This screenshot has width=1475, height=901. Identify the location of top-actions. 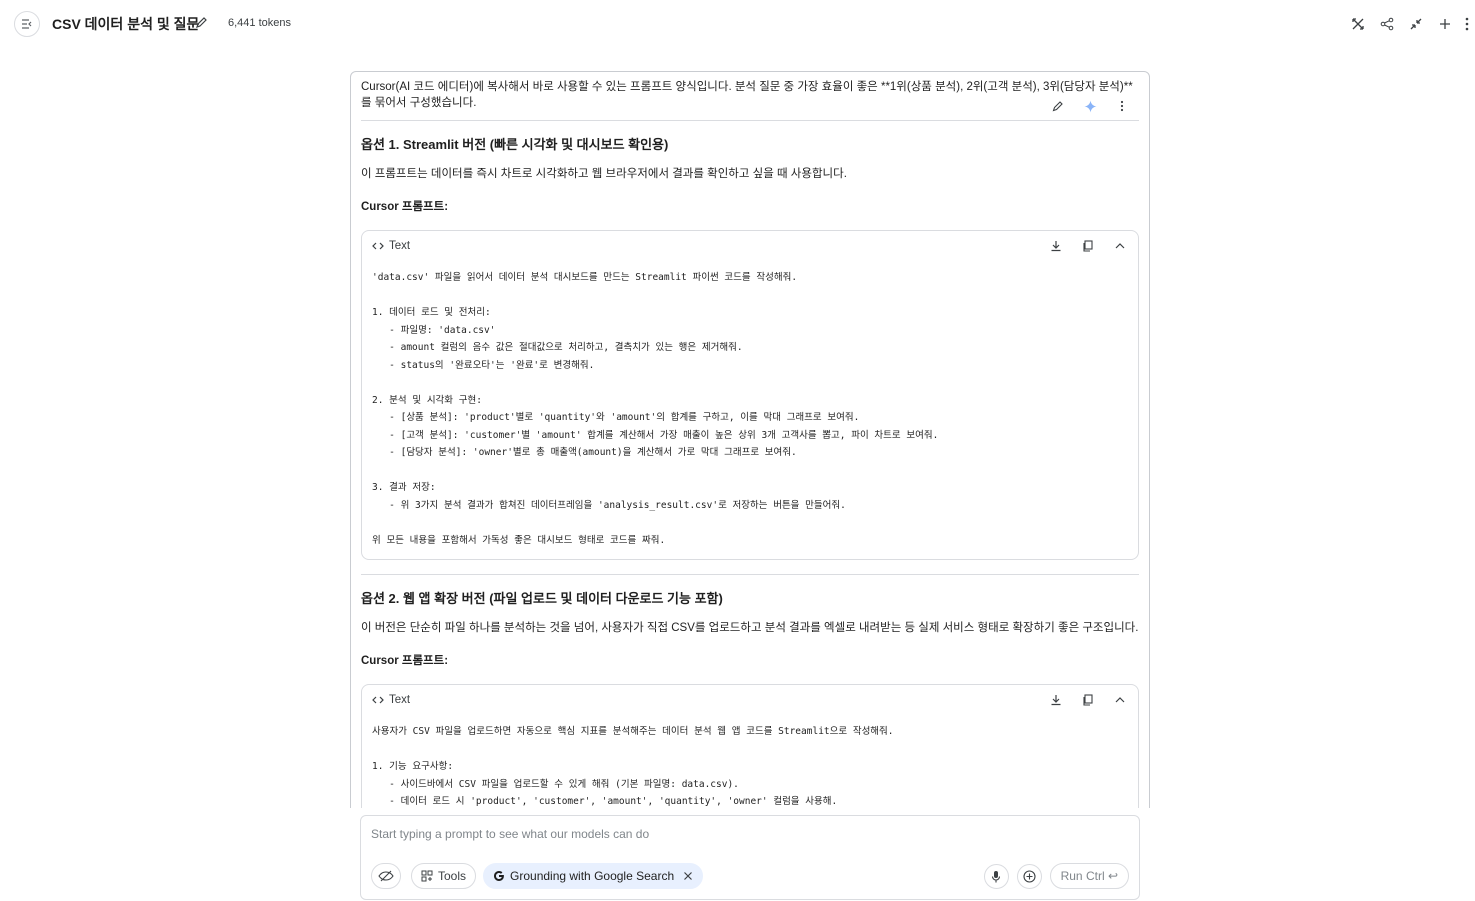
(1409, 24).